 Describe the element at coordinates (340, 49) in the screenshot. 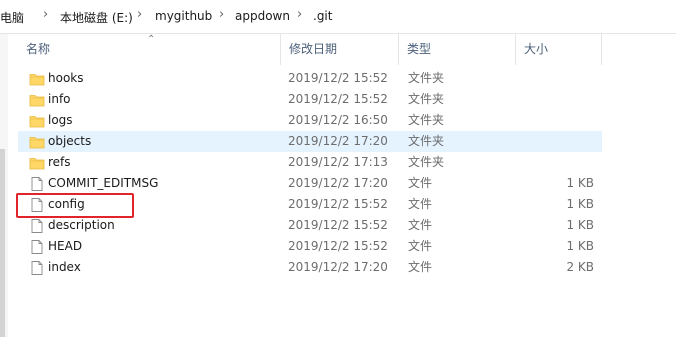

I see `column-header-date: 修改日期` at that location.